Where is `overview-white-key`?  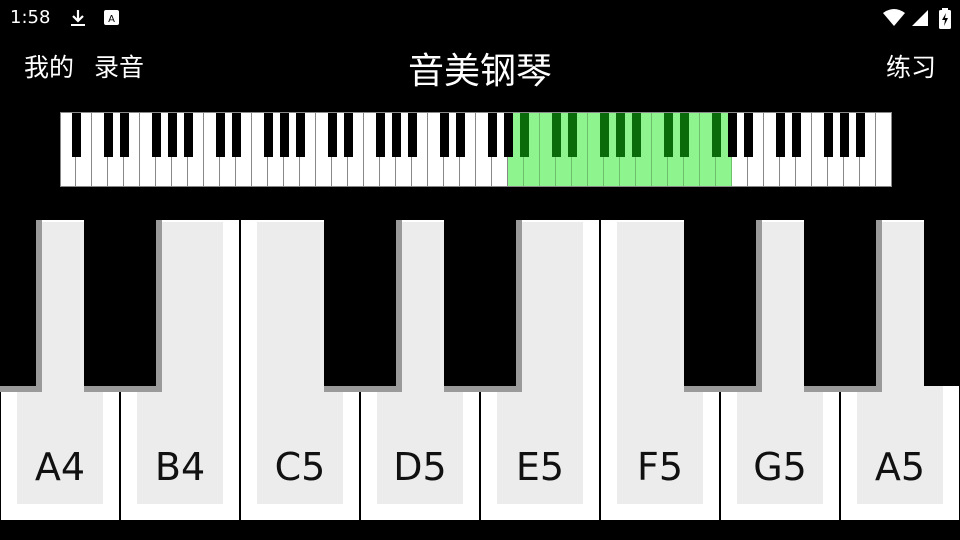
overview-white-key is located at coordinates (884, 149).